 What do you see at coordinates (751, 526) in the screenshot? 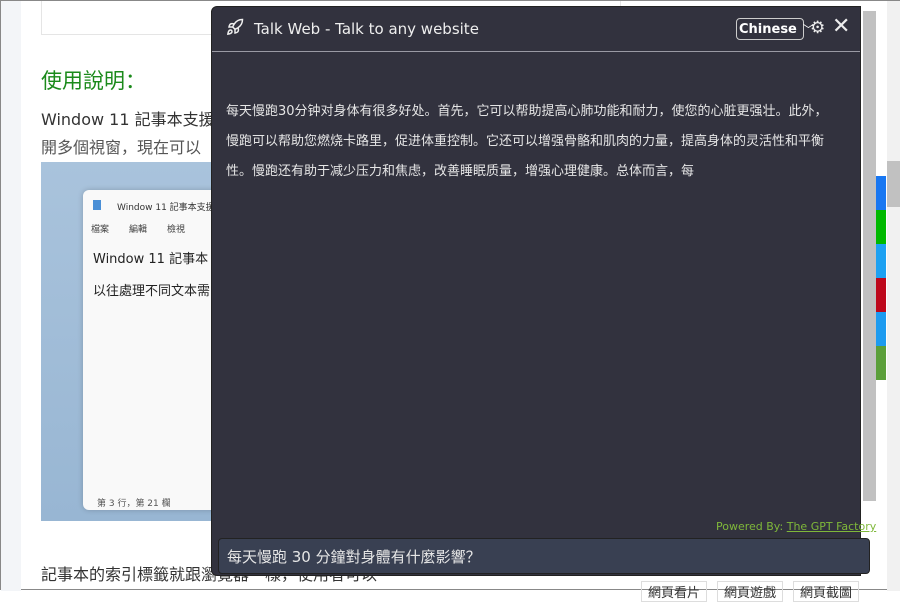
I see `powered-by-label: Powered By:` at bounding box center [751, 526].